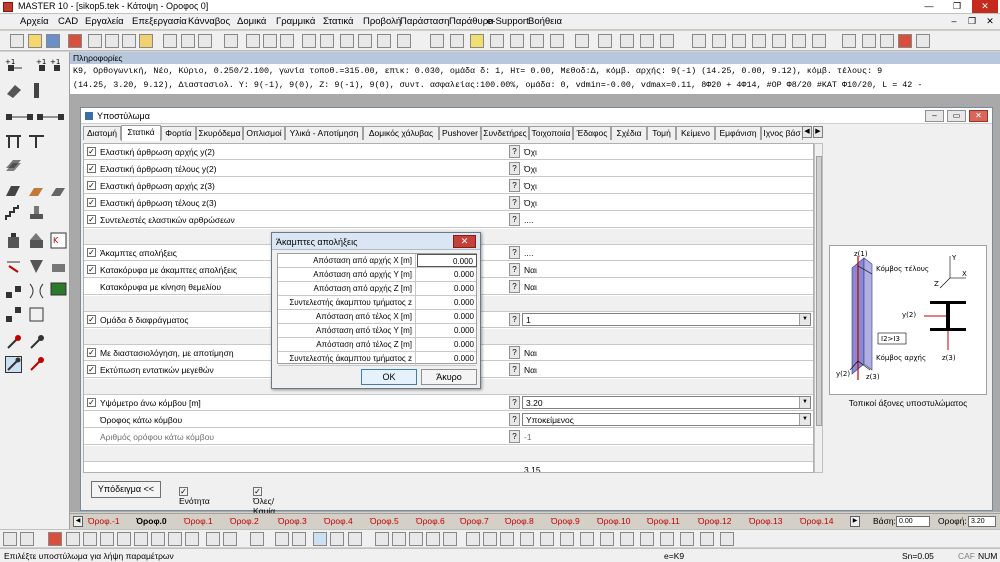  I want to click on text-b-icon, so click(399, 539).